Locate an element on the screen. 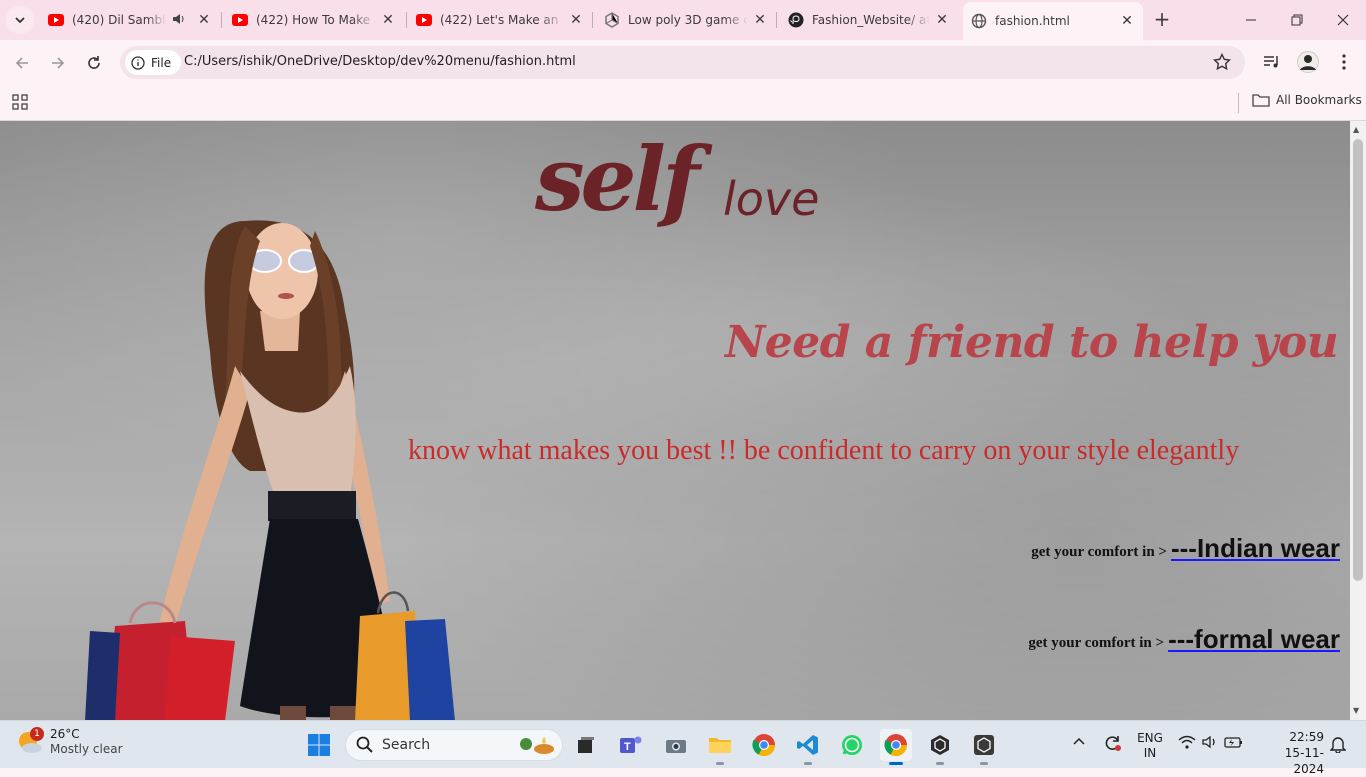  indian-wear-row: get your comfort in > ---Indian wear is located at coordinates (1185, 548).